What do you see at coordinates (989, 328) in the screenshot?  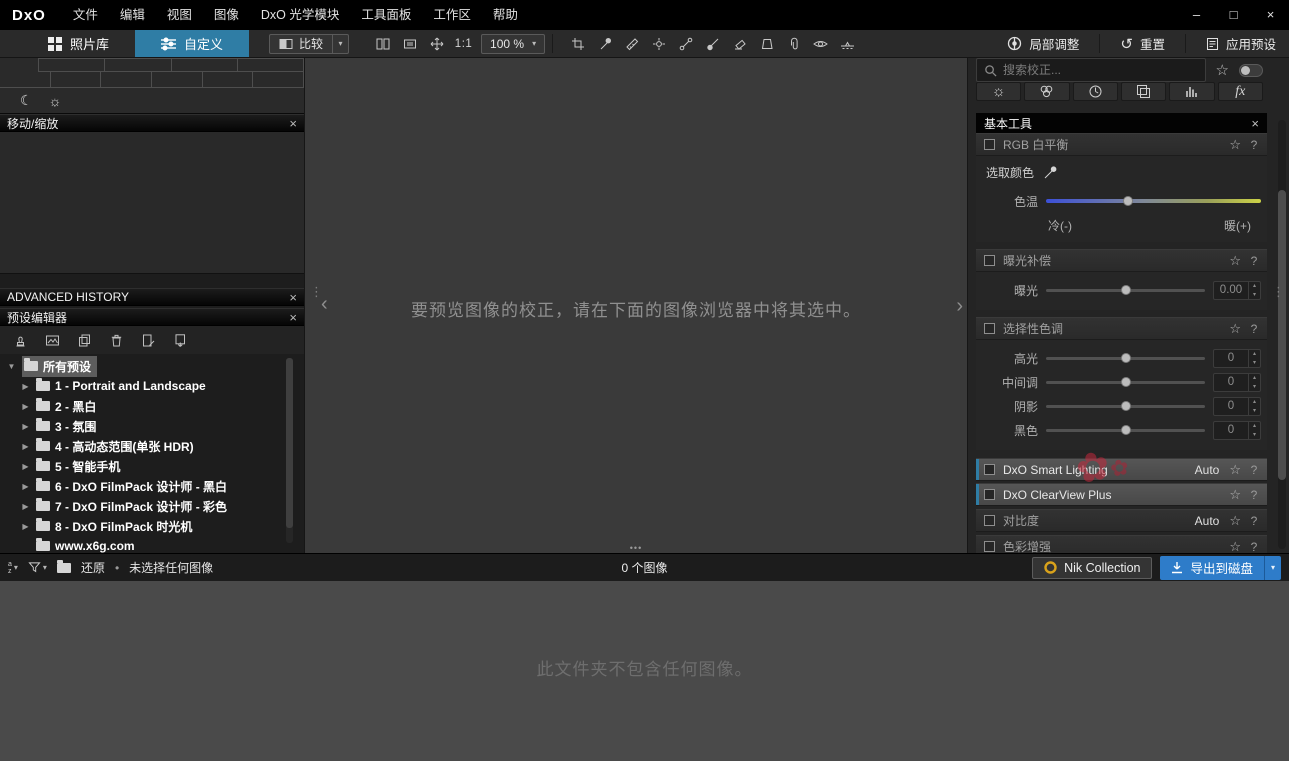 I see `selective-tone-checkbox` at bounding box center [989, 328].